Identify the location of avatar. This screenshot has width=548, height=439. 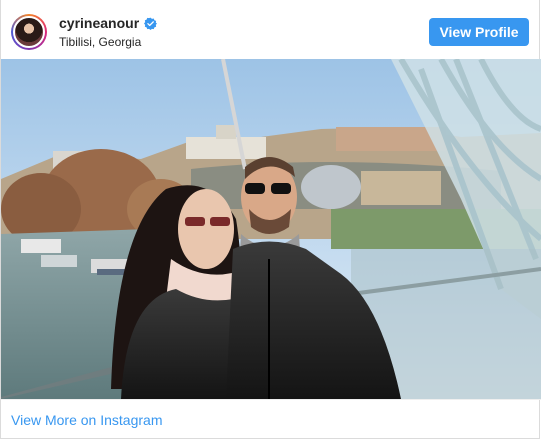
(29, 32).